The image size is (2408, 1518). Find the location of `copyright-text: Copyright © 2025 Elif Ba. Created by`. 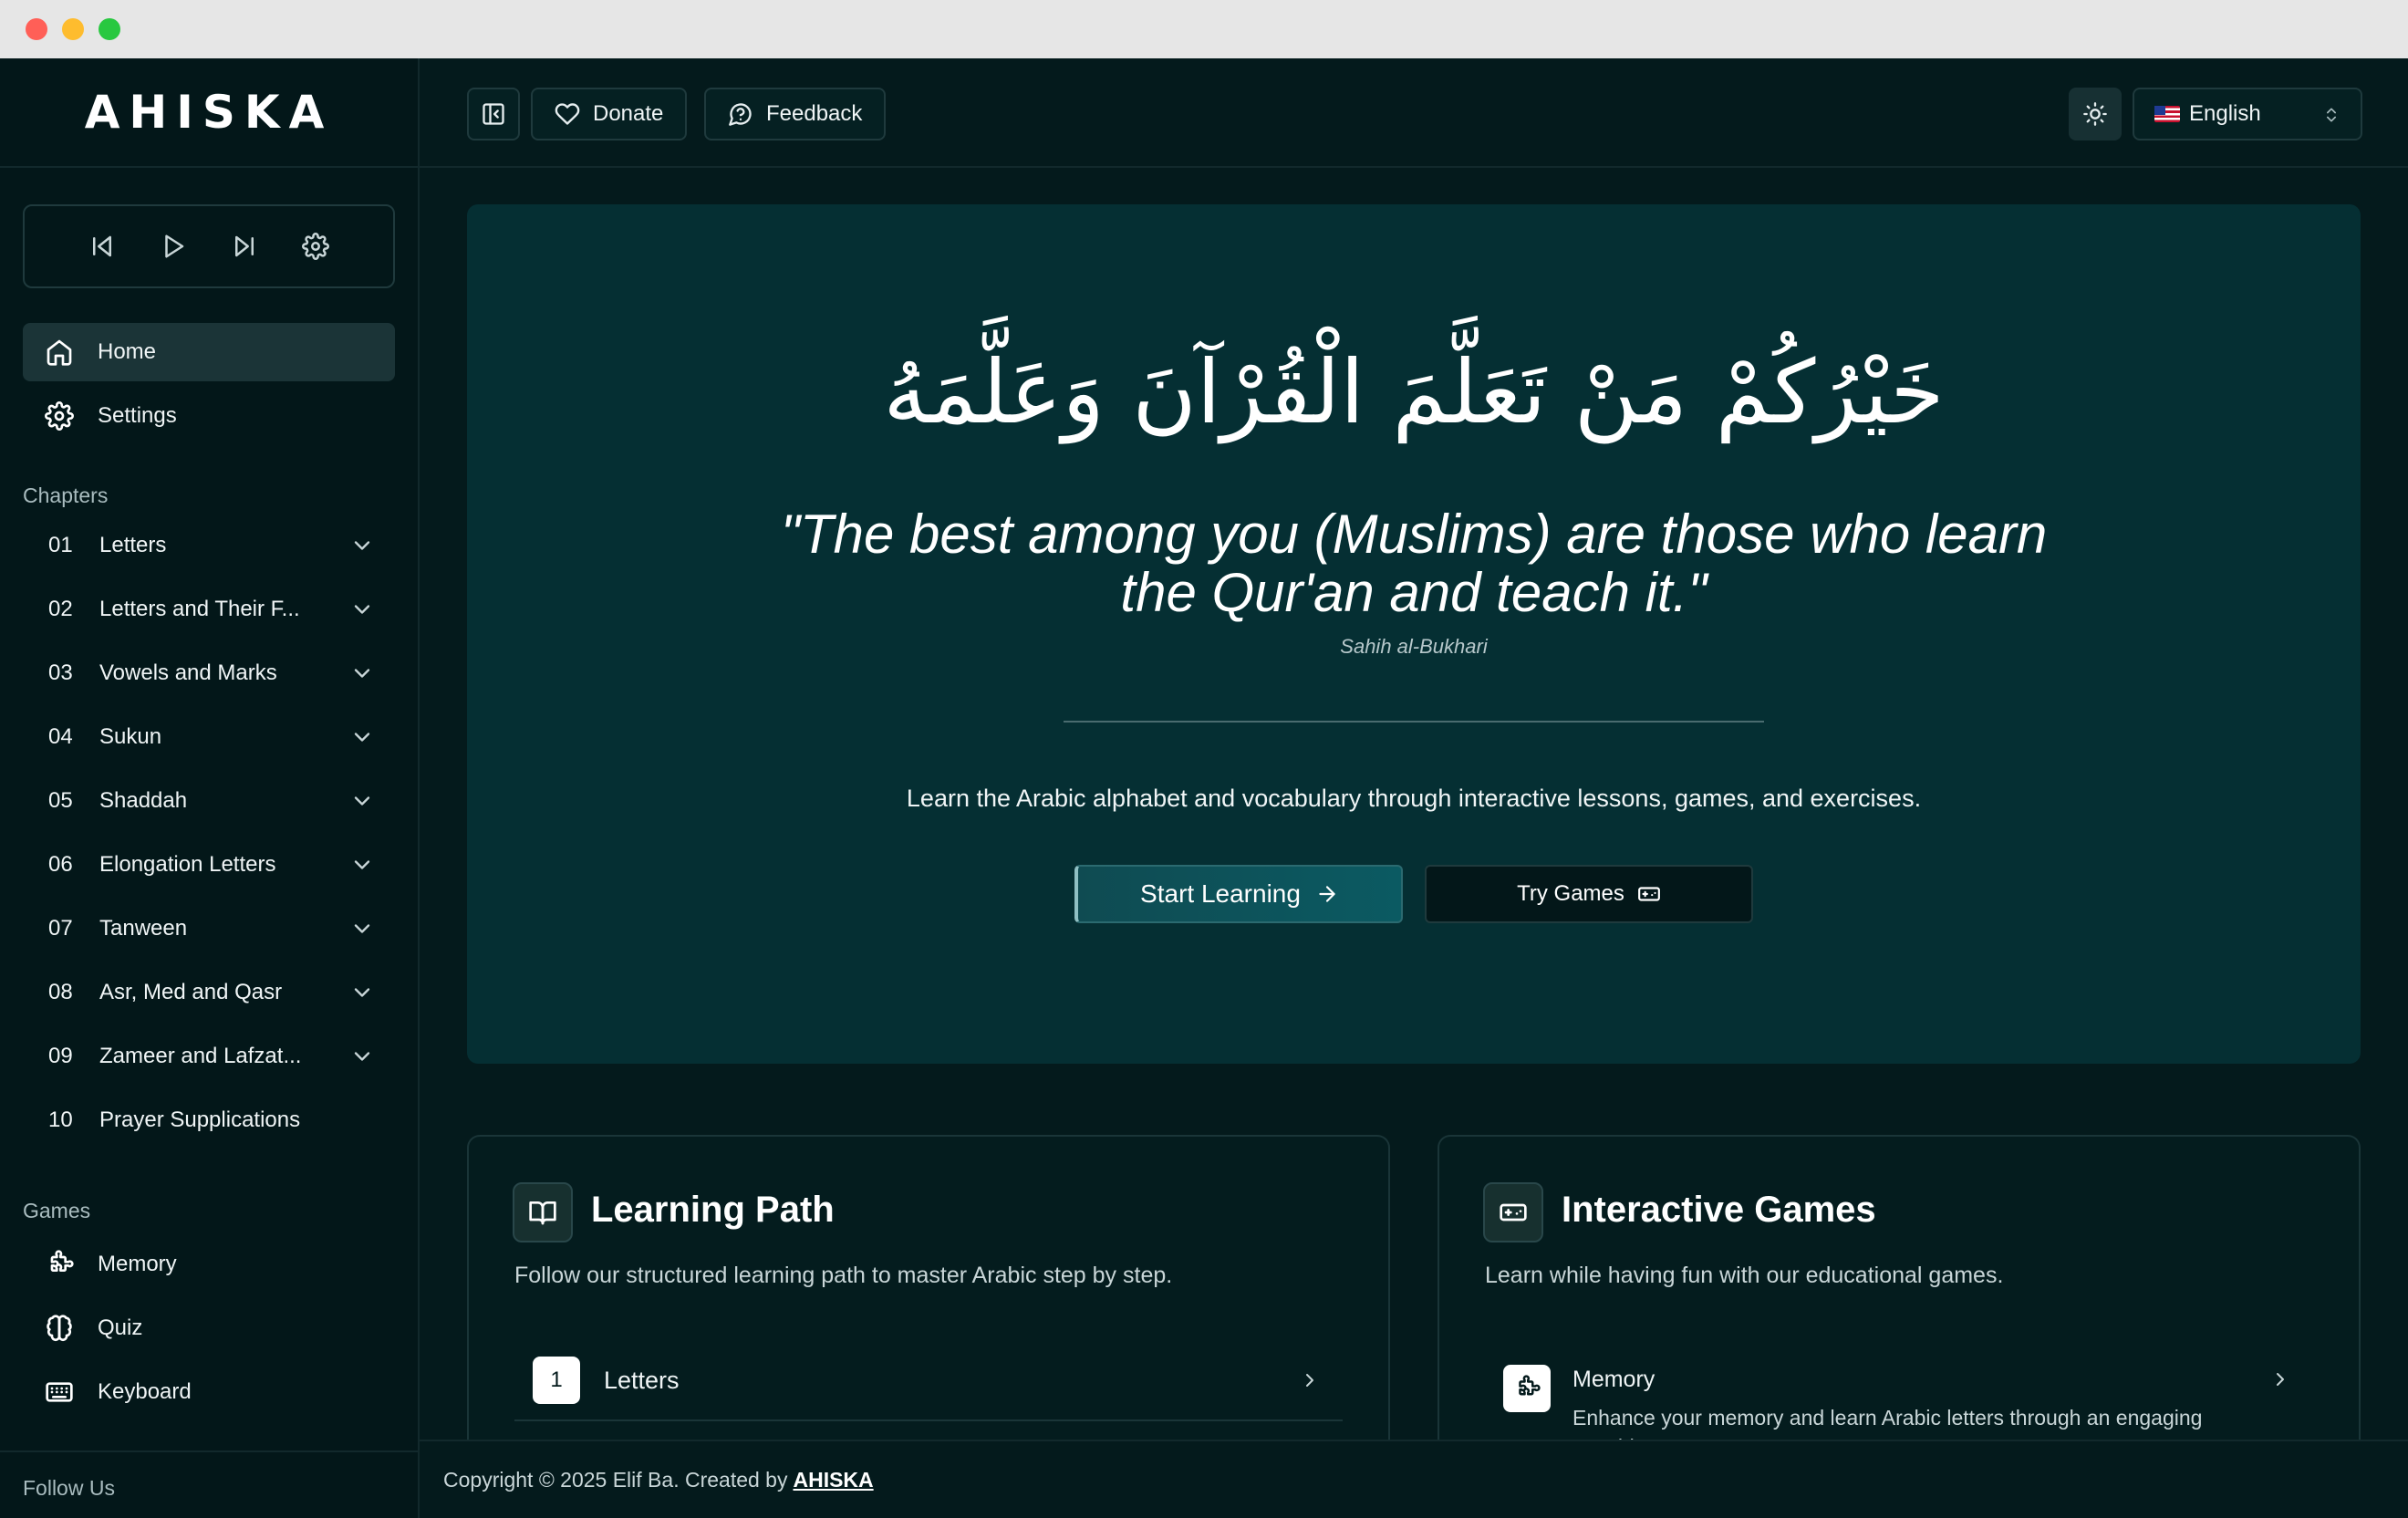

copyright-text: Copyright © 2025 Elif Ba. Created by is located at coordinates (615, 1479).